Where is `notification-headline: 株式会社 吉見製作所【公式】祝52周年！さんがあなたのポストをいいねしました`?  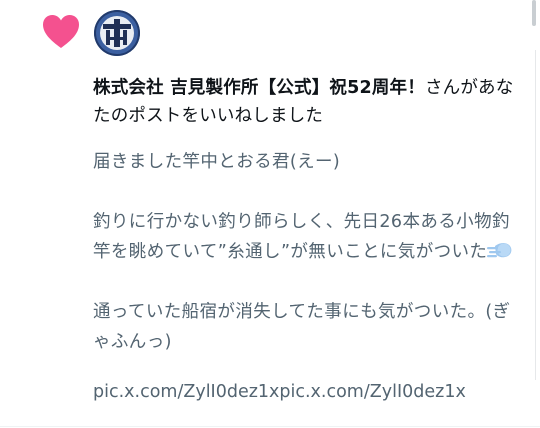
notification-headline: 株式会社 吉見製作所【公式】祝52周年！さんがあなたのポストをいいねしました is located at coordinates (307, 102).